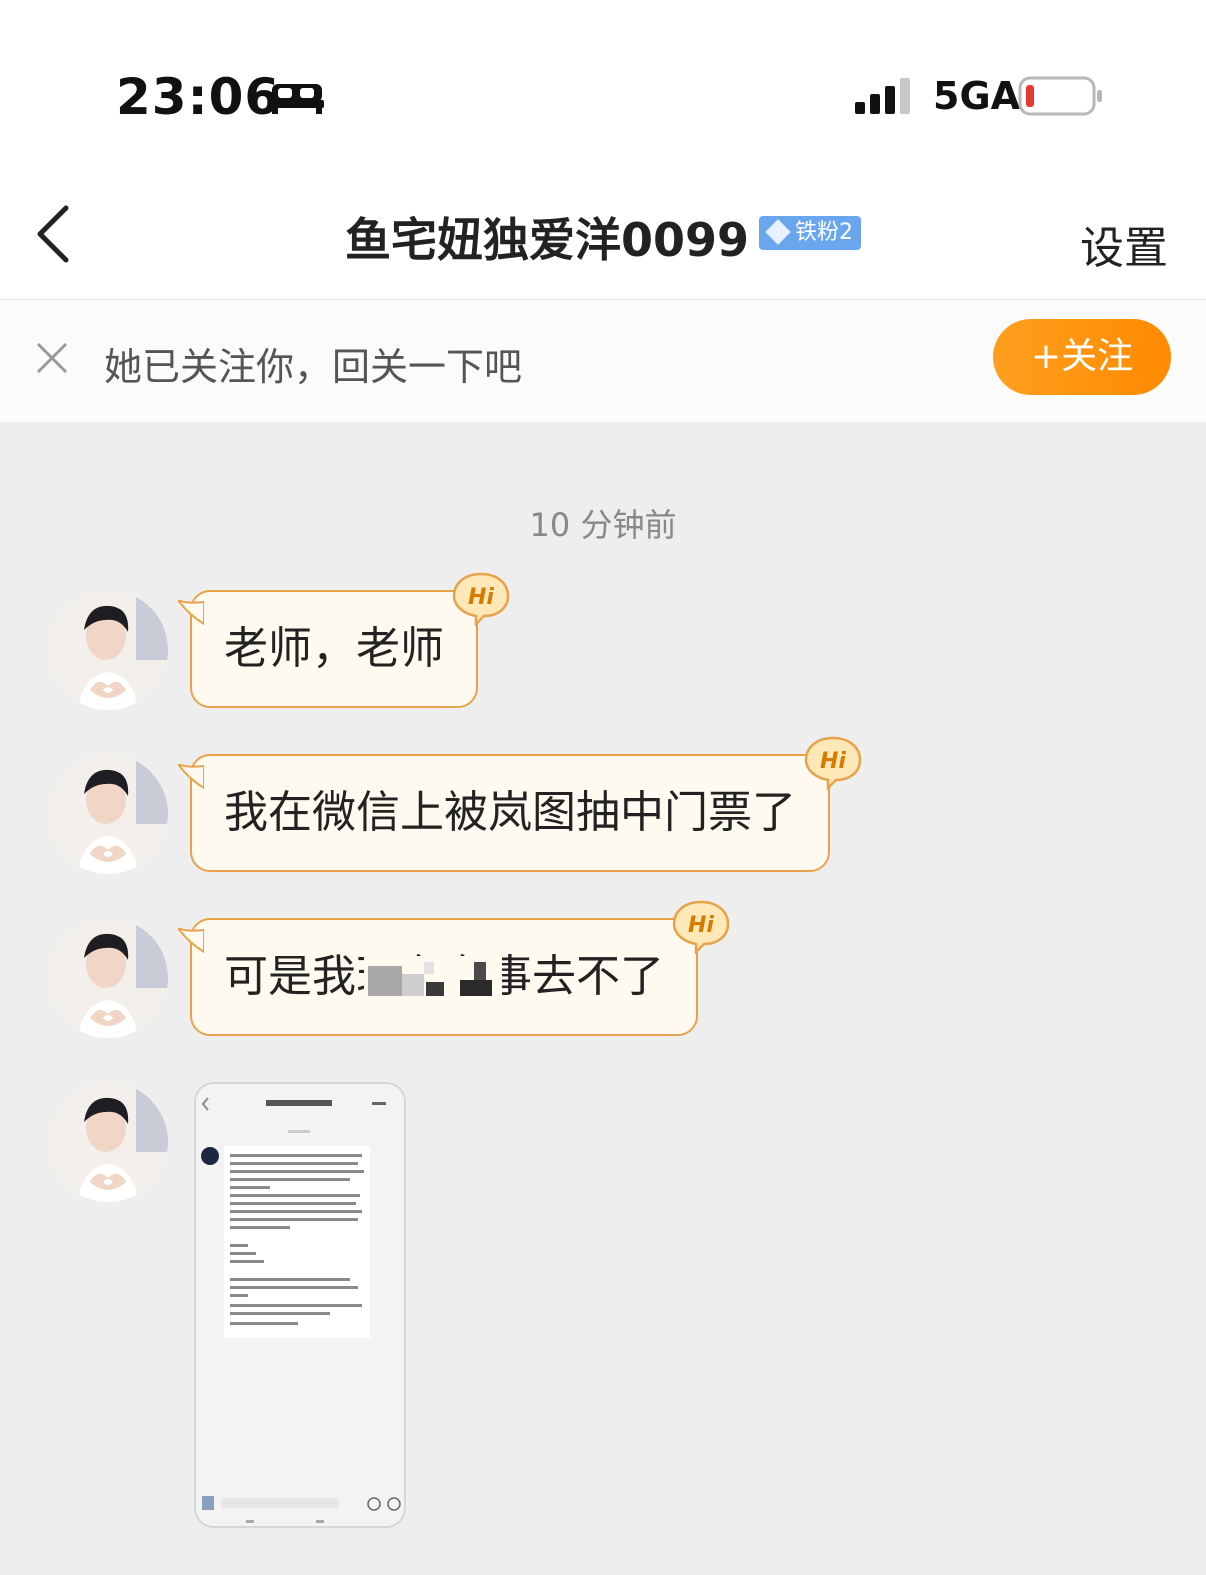 This screenshot has width=1206, height=1575. I want to click on network-label: 5GA, so click(977, 96).